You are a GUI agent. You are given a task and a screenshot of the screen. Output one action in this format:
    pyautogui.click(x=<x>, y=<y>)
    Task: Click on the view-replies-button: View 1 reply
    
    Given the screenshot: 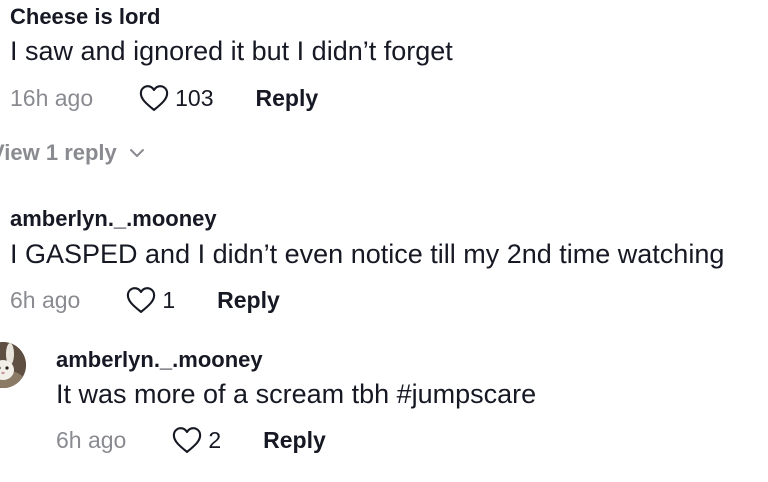 What is the action you would take?
    pyautogui.click(x=72, y=153)
    